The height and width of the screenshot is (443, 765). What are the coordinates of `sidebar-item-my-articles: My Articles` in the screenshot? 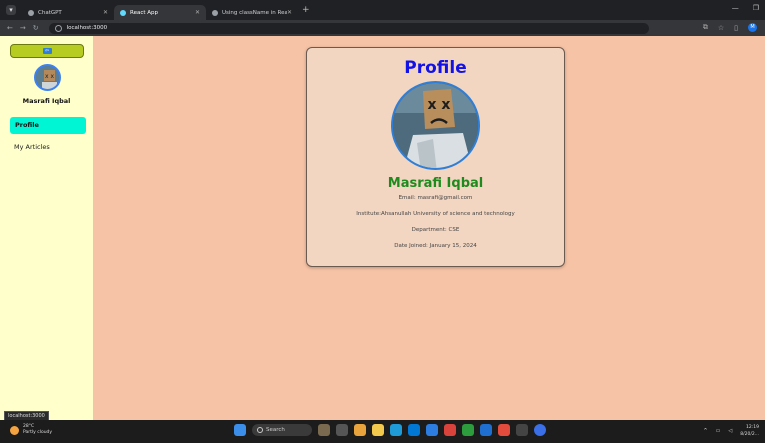 It's located at (32, 147).